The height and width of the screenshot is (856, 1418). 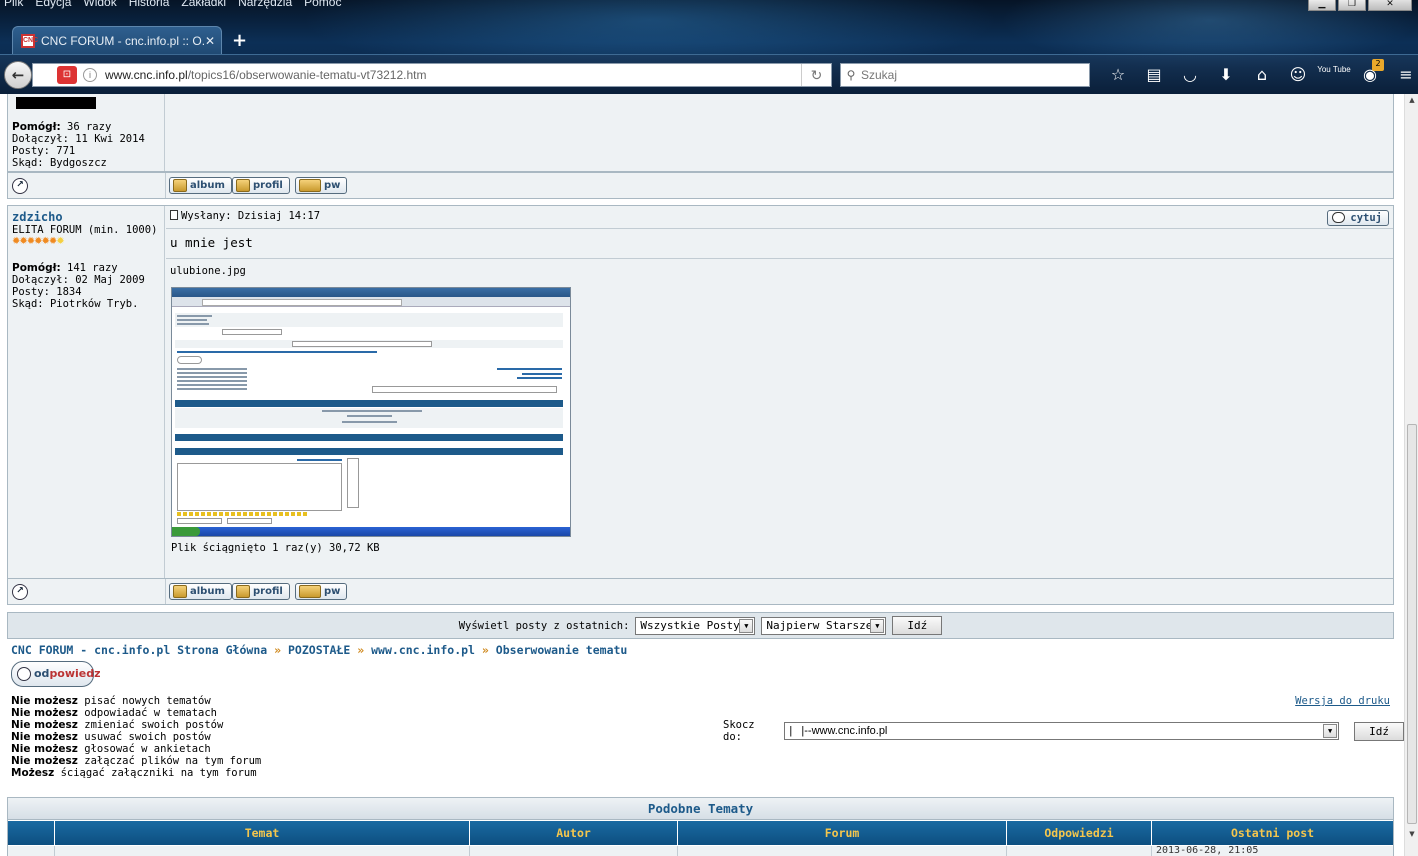 What do you see at coordinates (15, 5) in the screenshot?
I see `menu-plik: Plik` at bounding box center [15, 5].